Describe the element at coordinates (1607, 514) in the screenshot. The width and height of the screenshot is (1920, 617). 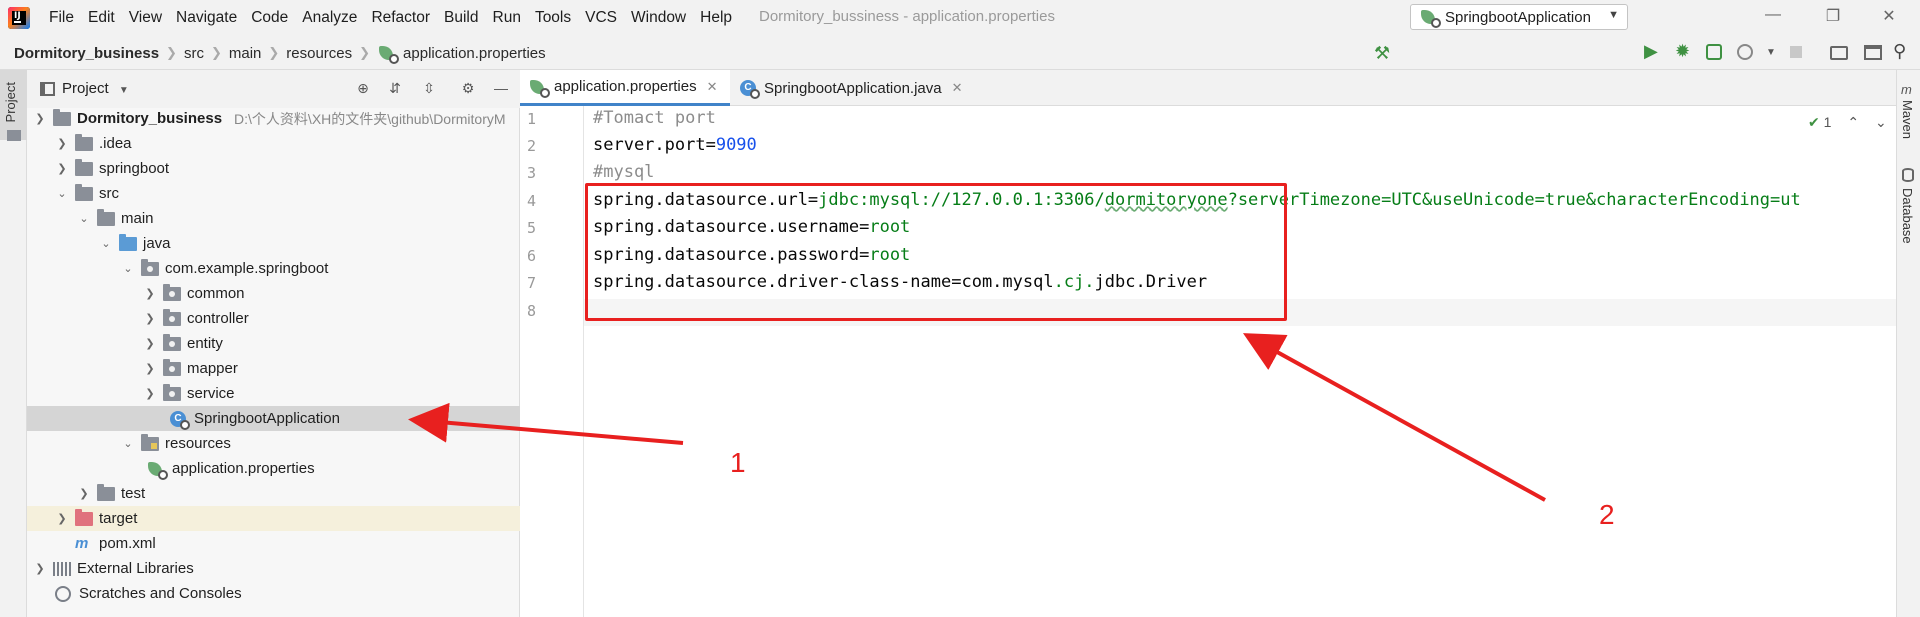
I see `annotation-label-2: 2` at that location.